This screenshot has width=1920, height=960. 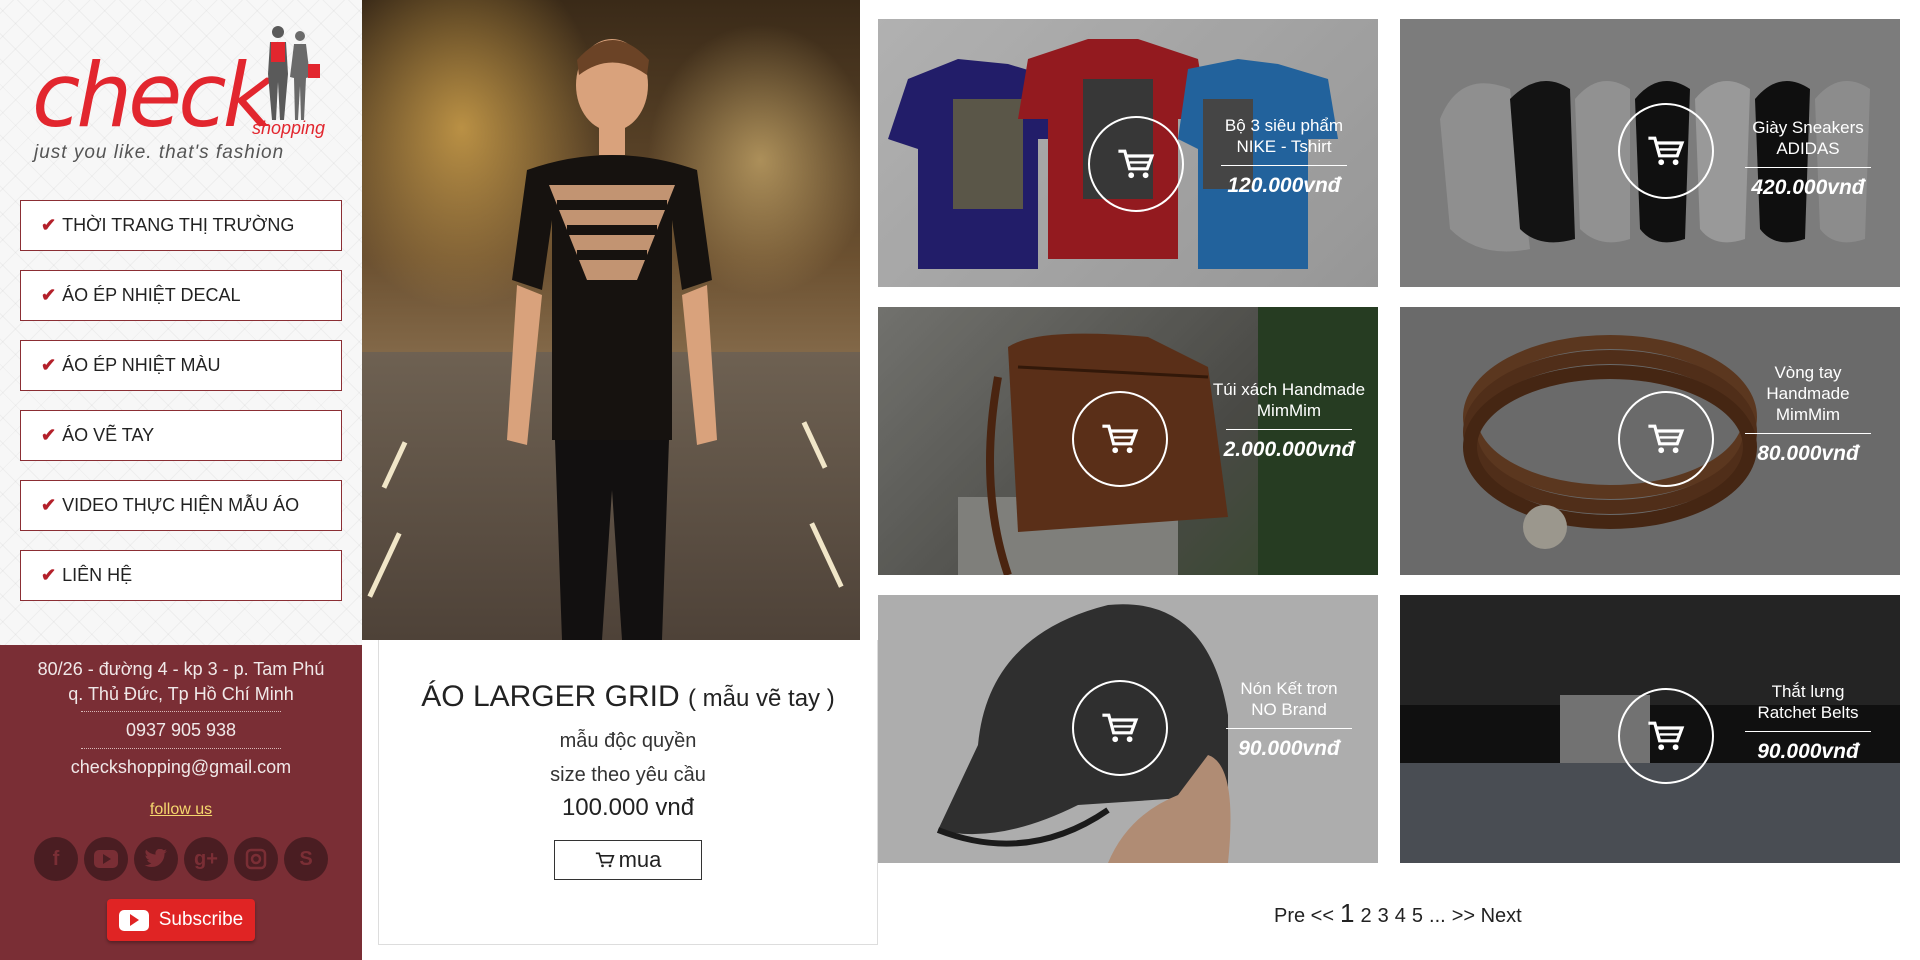 I want to click on feature-line-1: mẫu độc quyền, so click(x=628, y=741).